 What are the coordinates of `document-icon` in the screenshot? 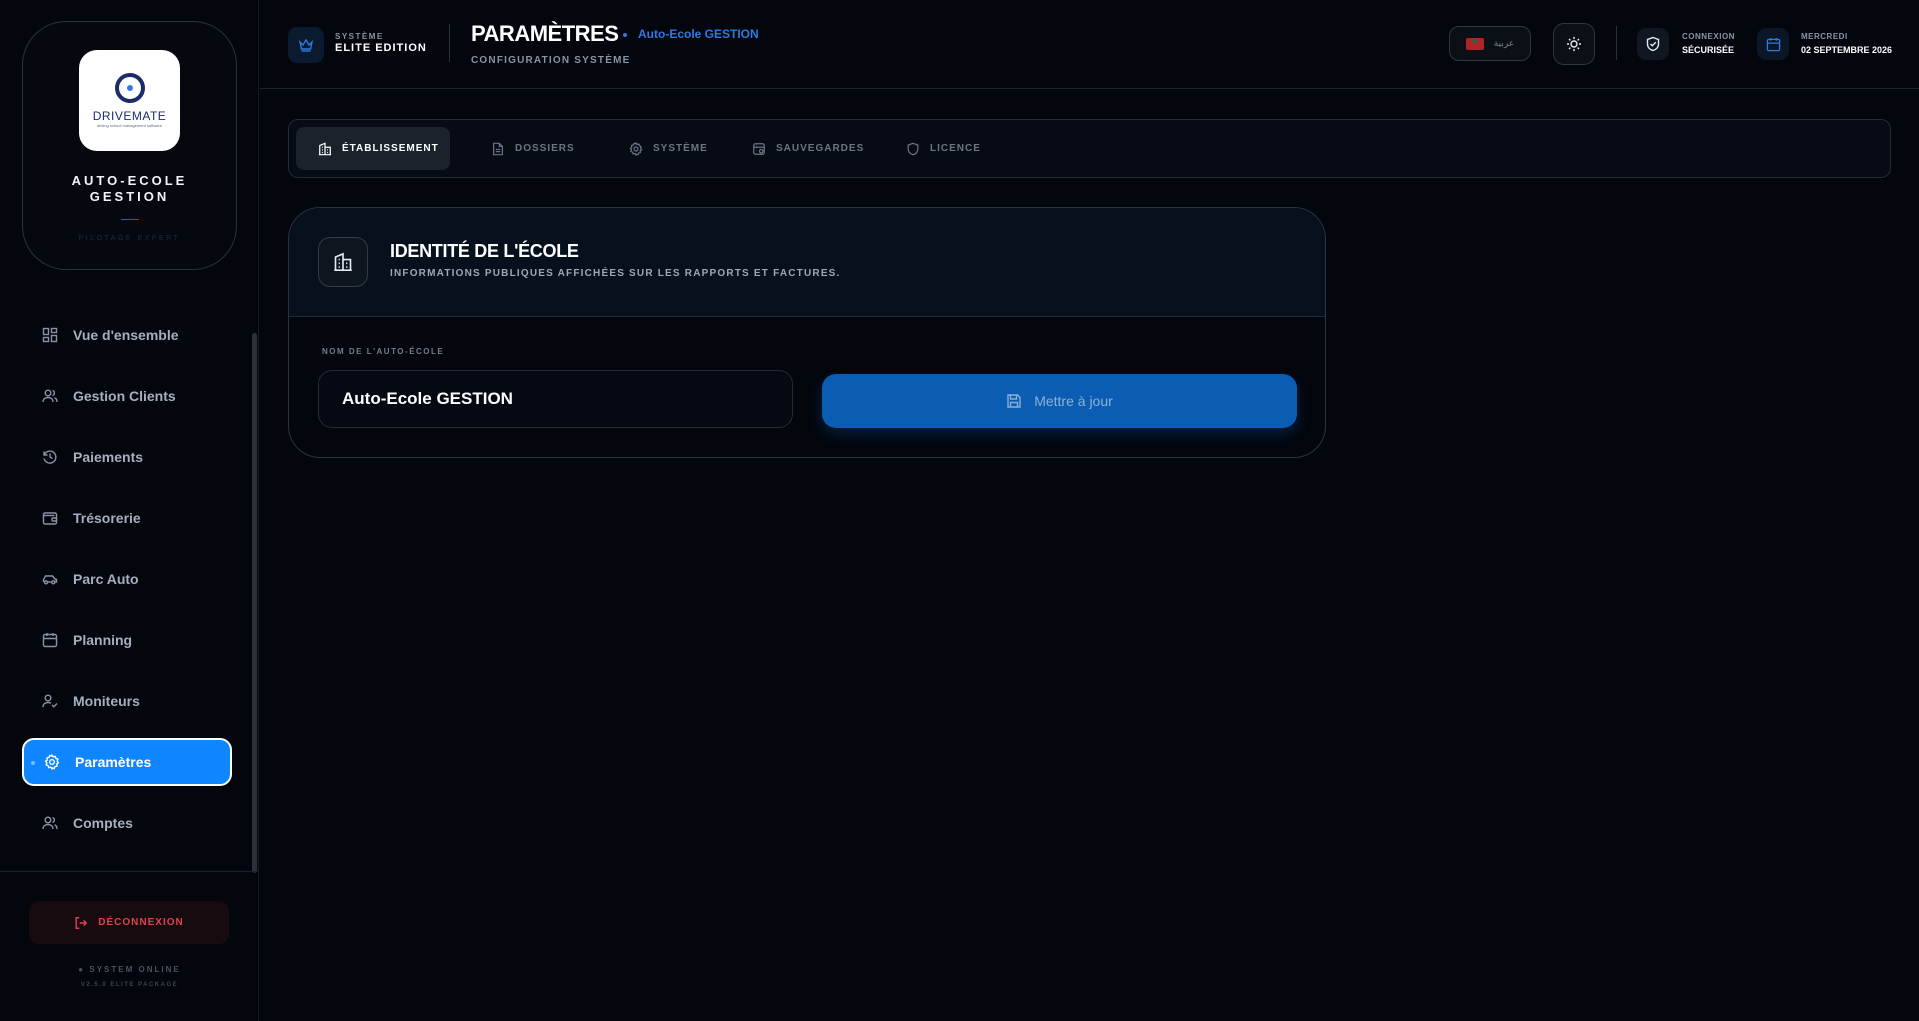 It's located at (498, 149).